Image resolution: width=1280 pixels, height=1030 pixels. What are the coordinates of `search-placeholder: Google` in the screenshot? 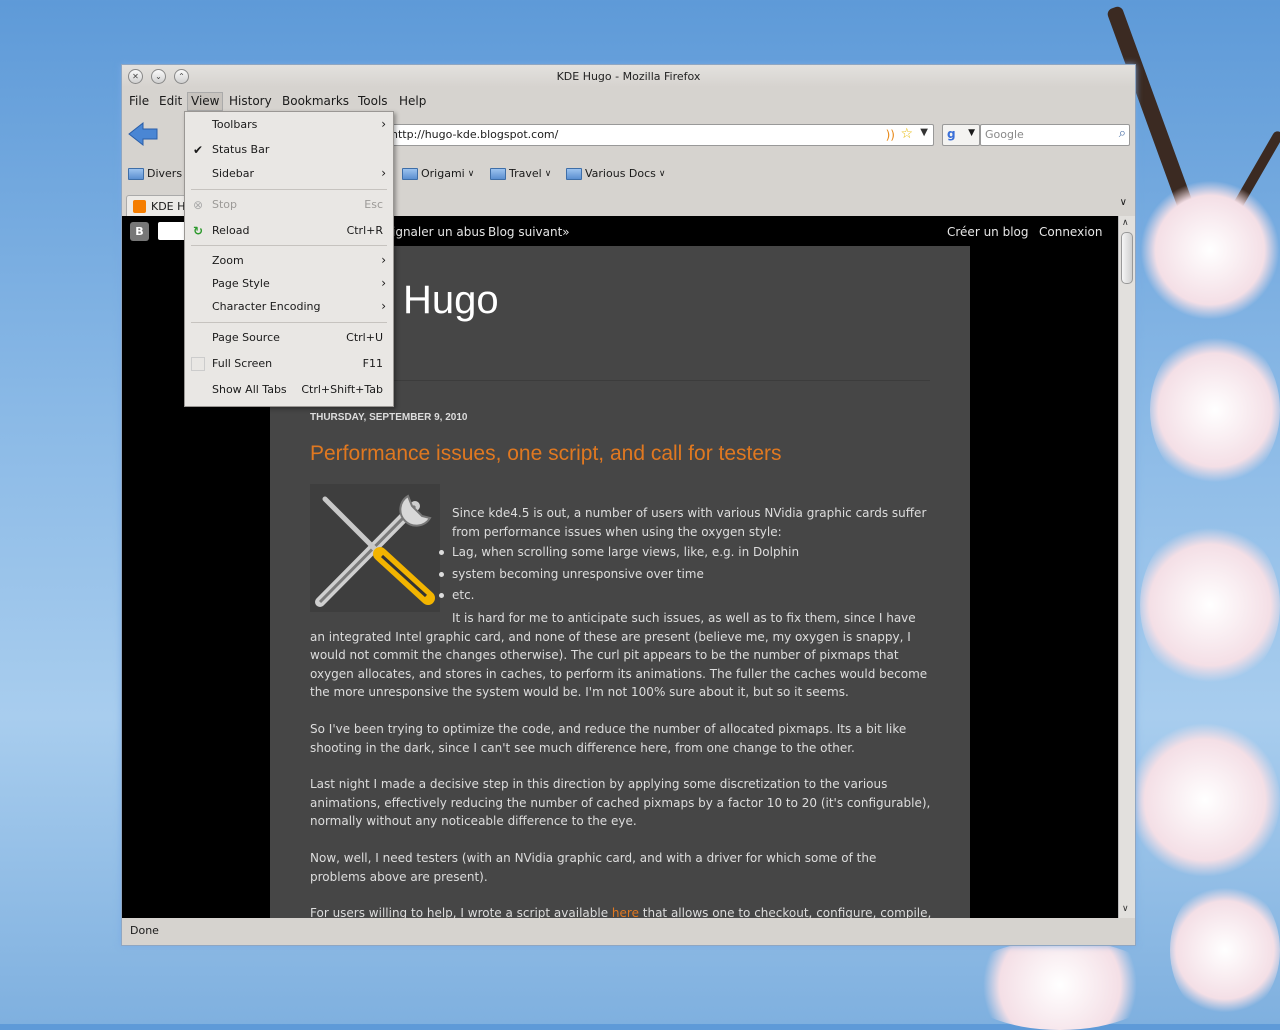 It's located at (1004, 134).